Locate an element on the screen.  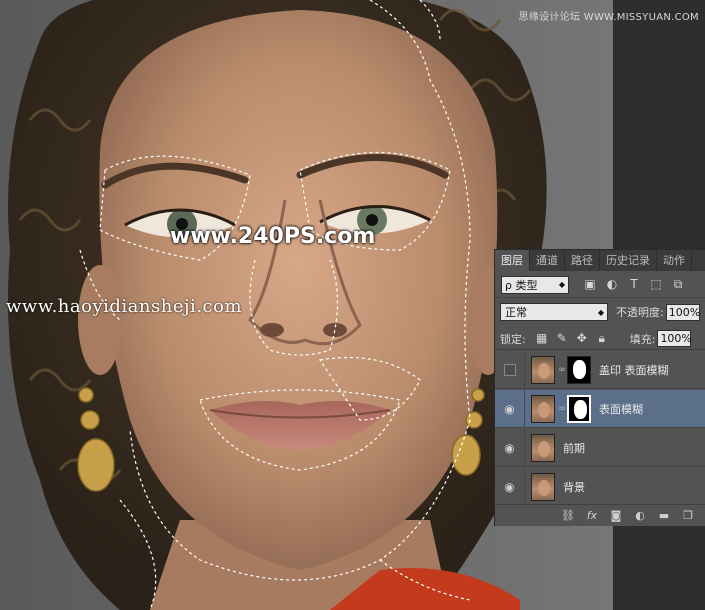
layer-row: ∞ 盖印 表面模糊 is located at coordinates (600, 369).